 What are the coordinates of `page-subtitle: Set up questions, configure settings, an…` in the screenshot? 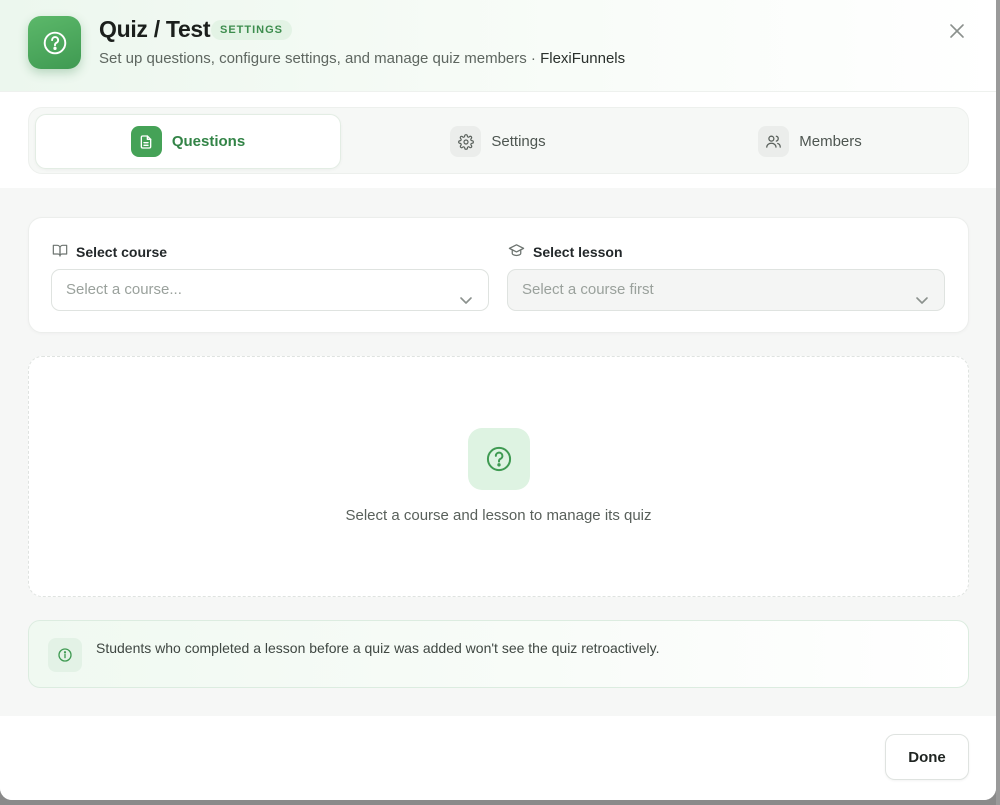 It's located at (362, 58).